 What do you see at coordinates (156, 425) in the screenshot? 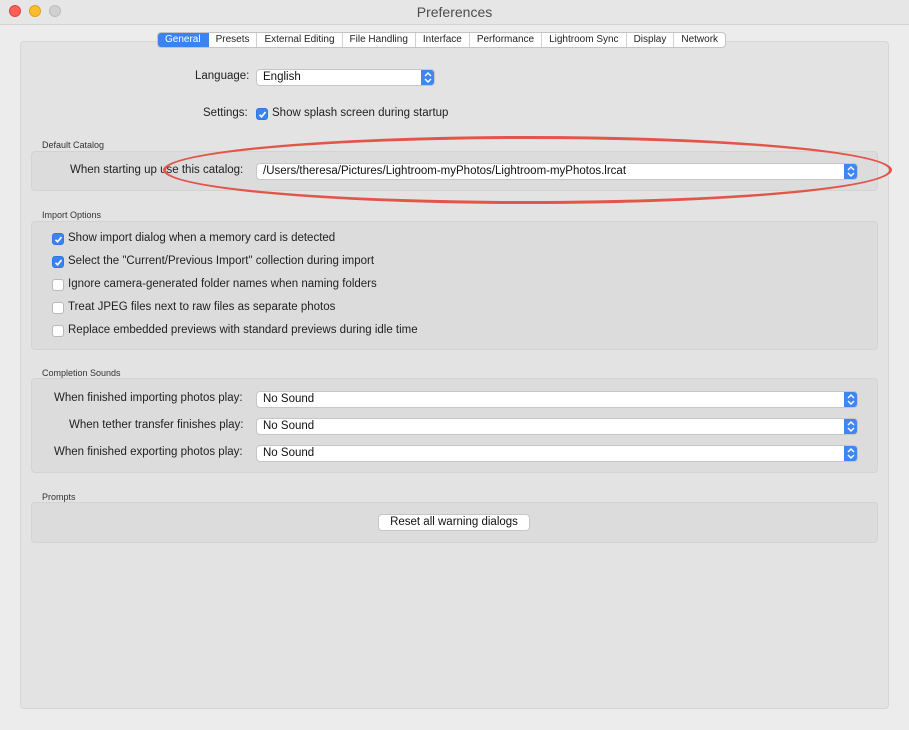
I see `tether-sound-label: When tether transfer finishes play:` at bounding box center [156, 425].